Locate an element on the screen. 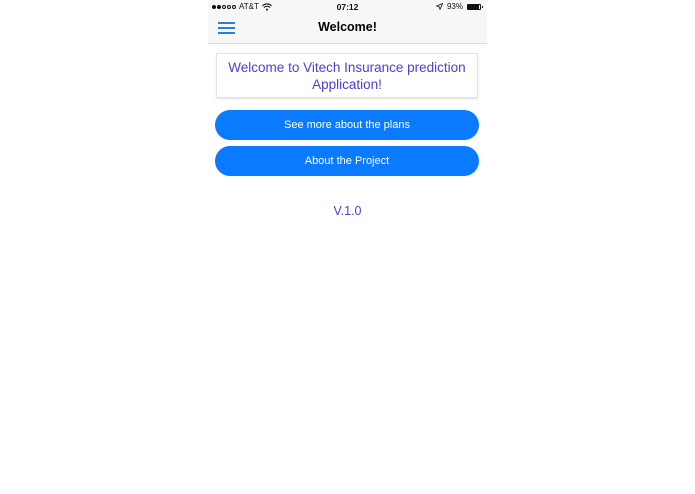  about-project-button: About the Project is located at coordinates (347, 161).